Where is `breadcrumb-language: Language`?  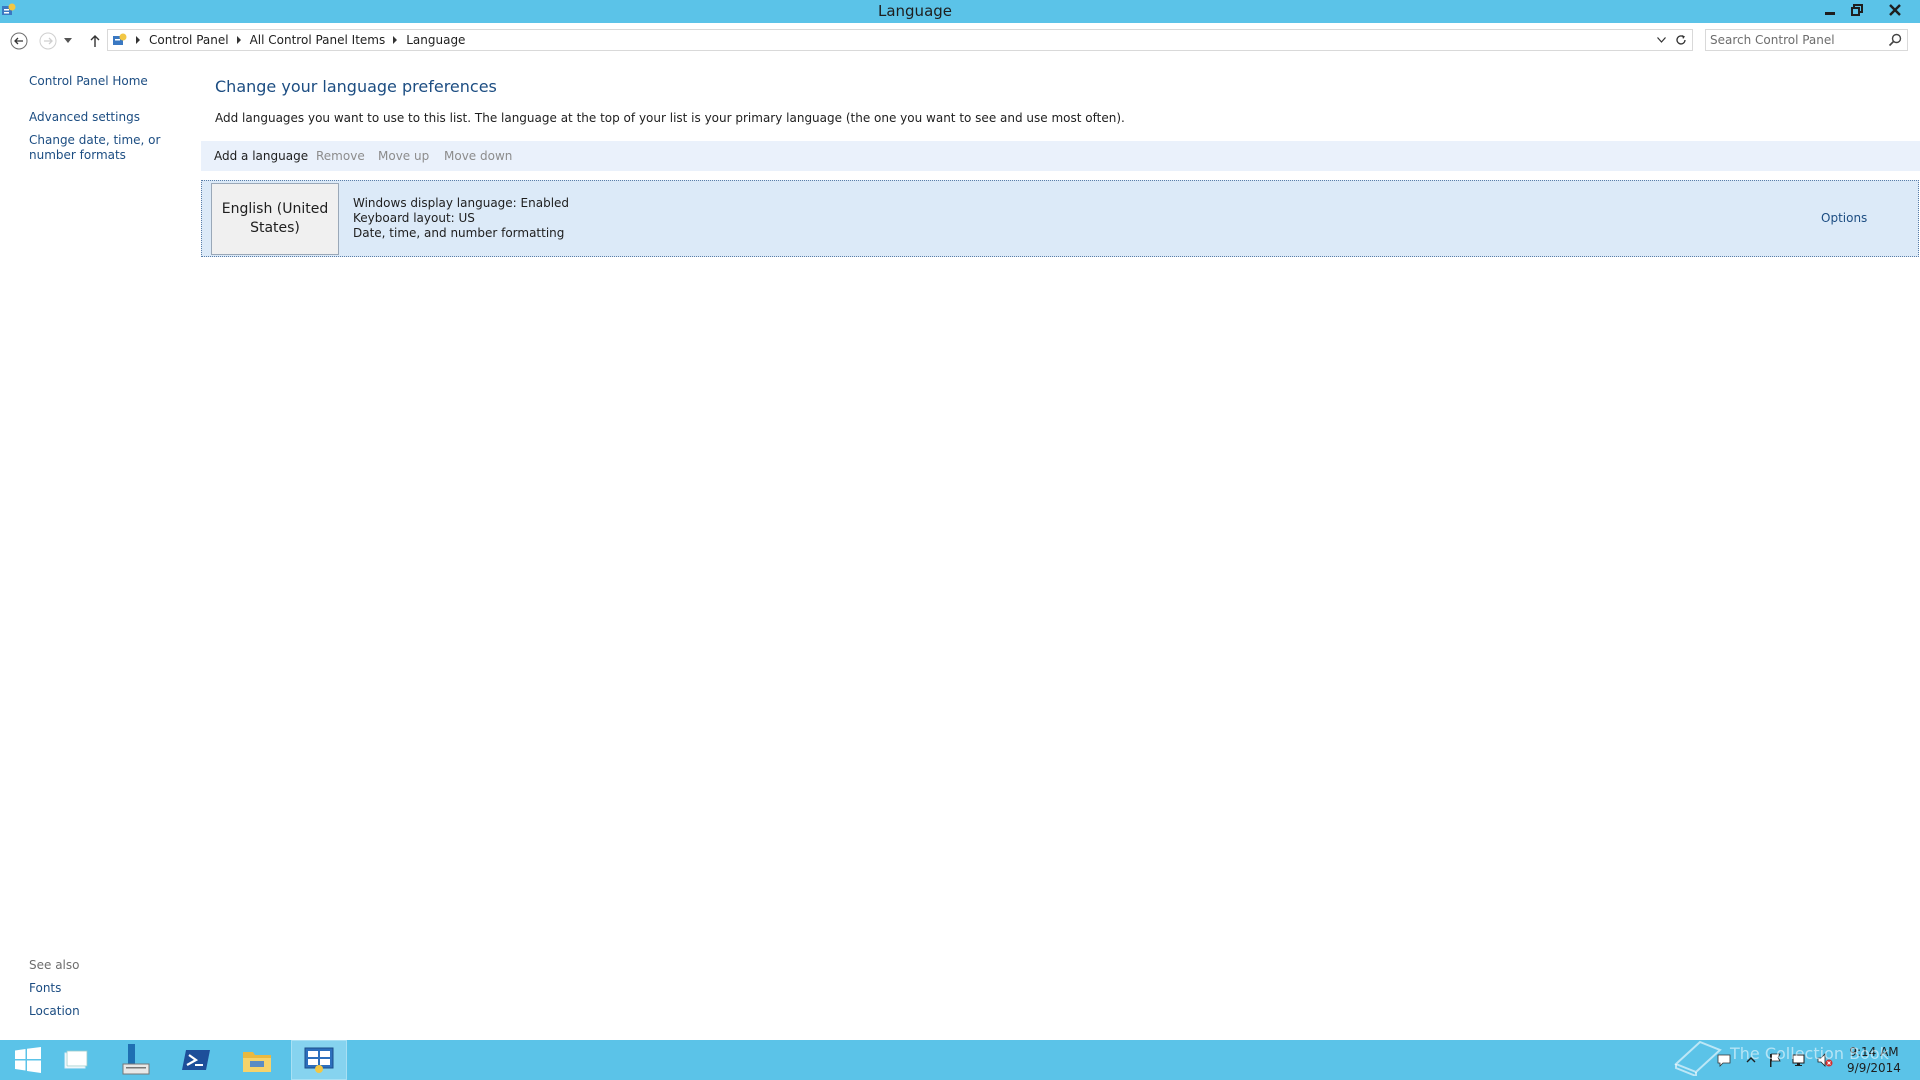
breadcrumb-language: Language is located at coordinates (435, 40).